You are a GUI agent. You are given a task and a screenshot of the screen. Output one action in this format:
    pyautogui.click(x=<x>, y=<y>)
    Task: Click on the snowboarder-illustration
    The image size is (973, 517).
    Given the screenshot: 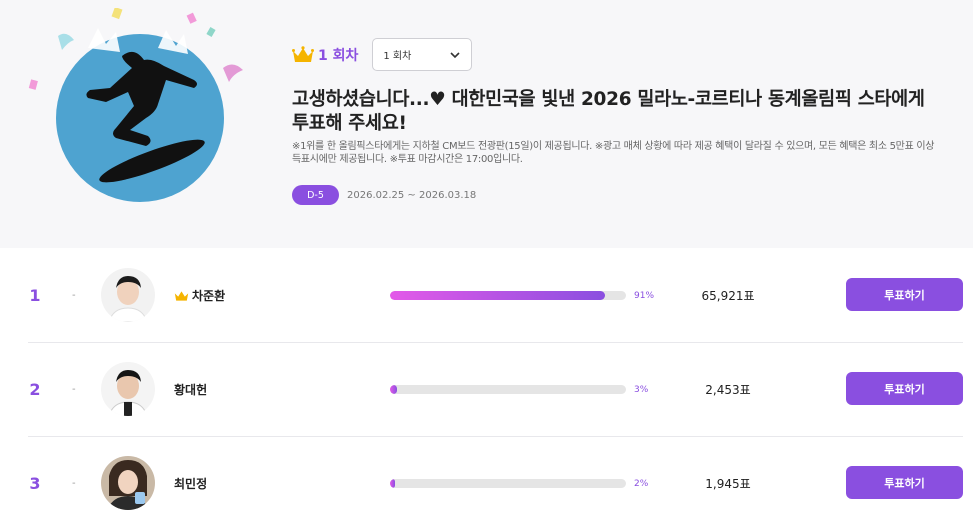 What is the action you would take?
    pyautogui.click(x=135, y=105)
    